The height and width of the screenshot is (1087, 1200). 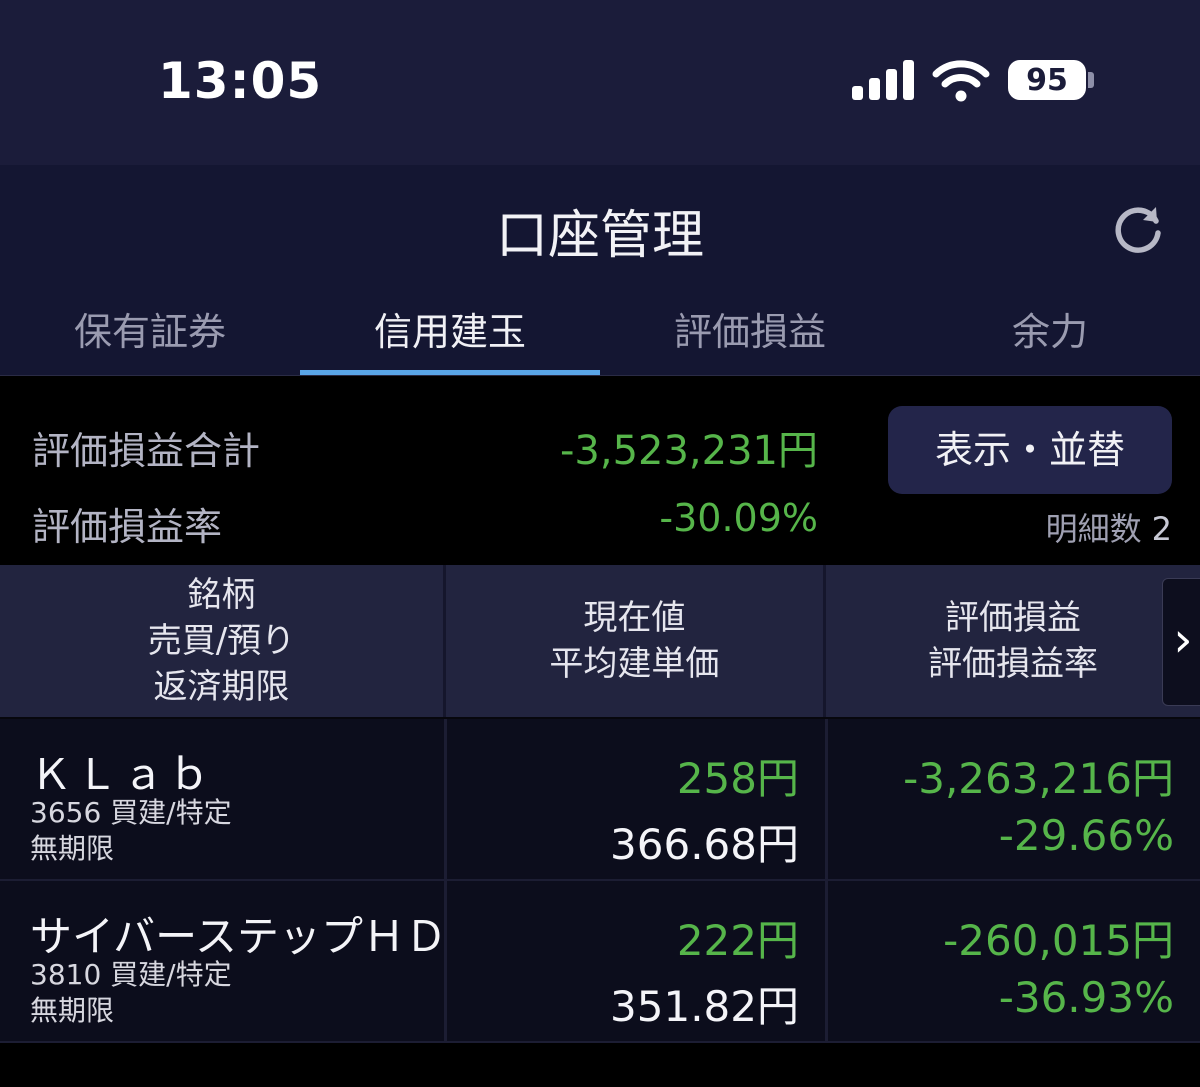 What do you see at coordinates (1047, 80) in the screenshot?
I see `battery-icon: 95` at bounding box center [1047, 80].